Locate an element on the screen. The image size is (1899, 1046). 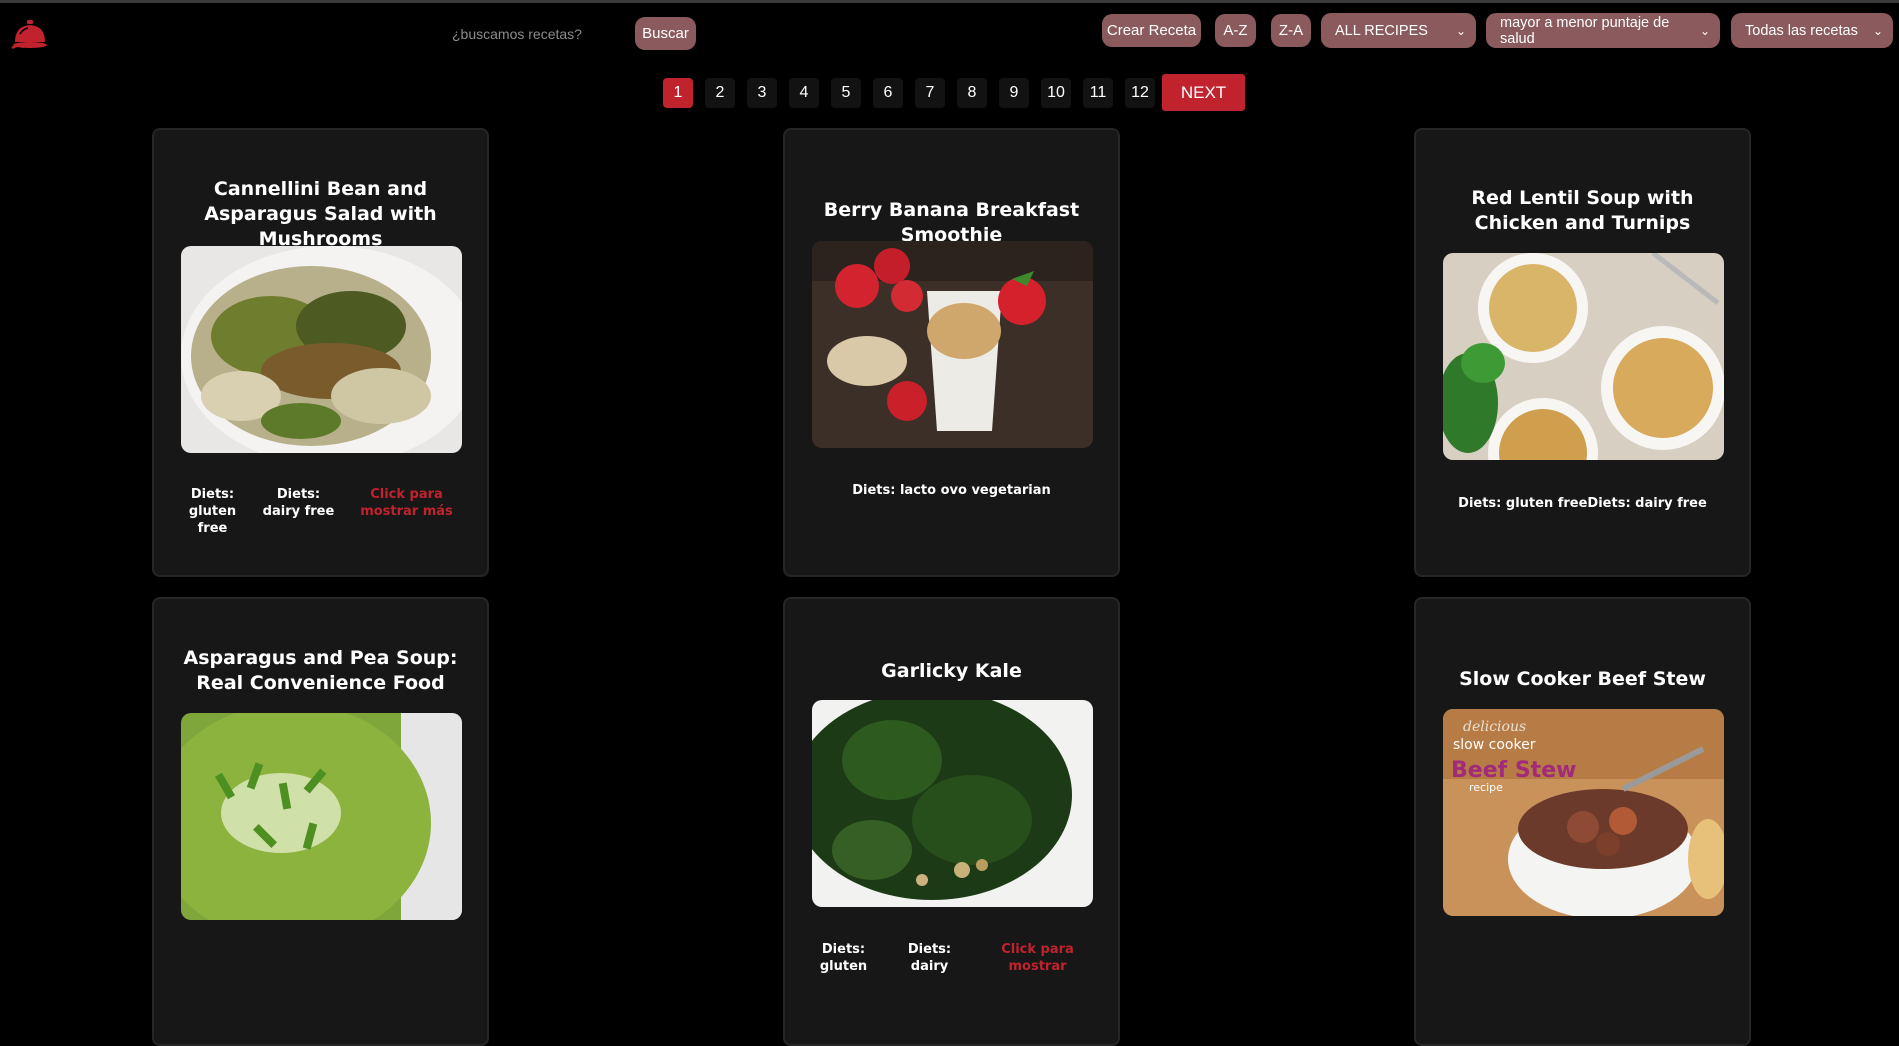
show-more-link: Click para mostrar is located at coordinates (1038, 958).